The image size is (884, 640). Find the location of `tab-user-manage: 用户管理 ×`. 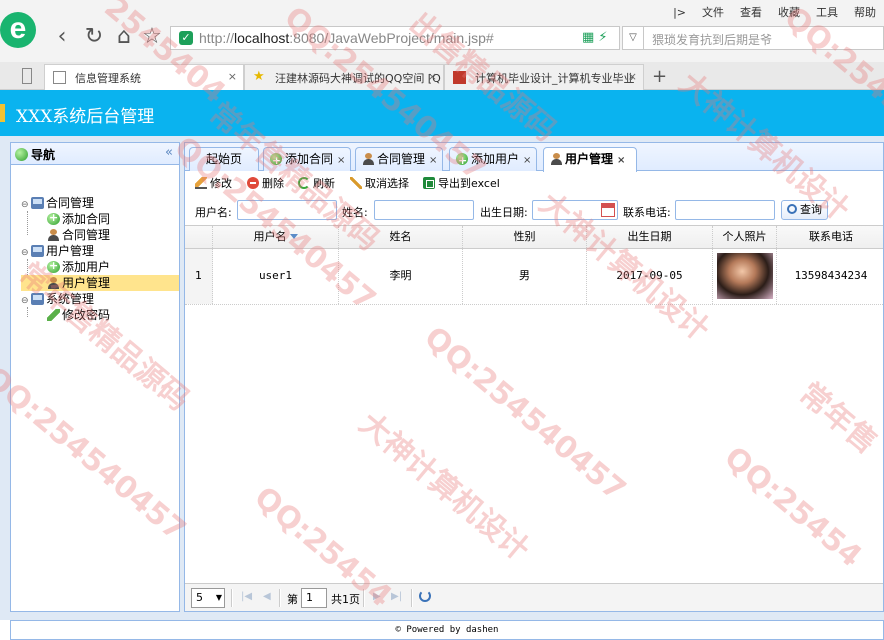

tab-user-manage: 用户管理 × is located at coordinates (590, 159).